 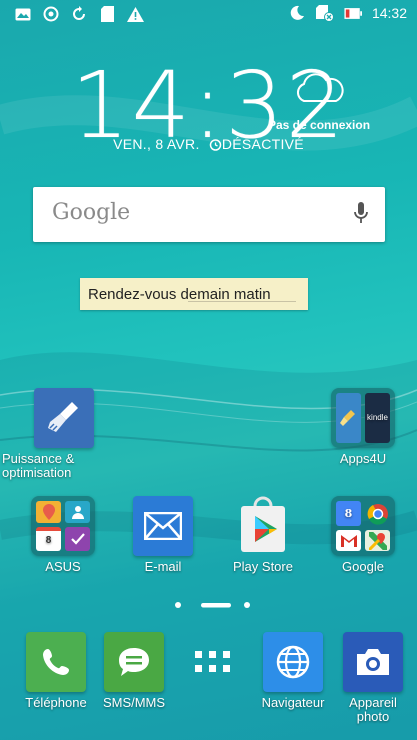 I want to click on memo-widget: Rendez-vous demain matin, so click(x=194, y=294).